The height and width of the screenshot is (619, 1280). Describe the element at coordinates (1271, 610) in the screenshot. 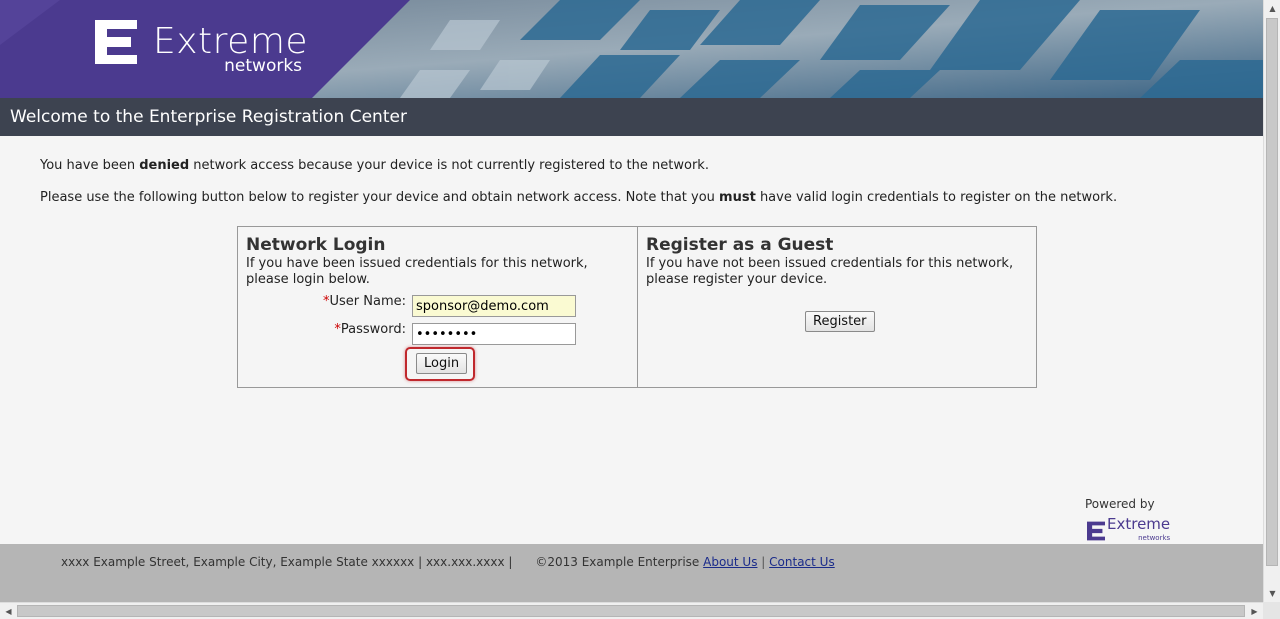

I see `scrollbar-corner` at that location.